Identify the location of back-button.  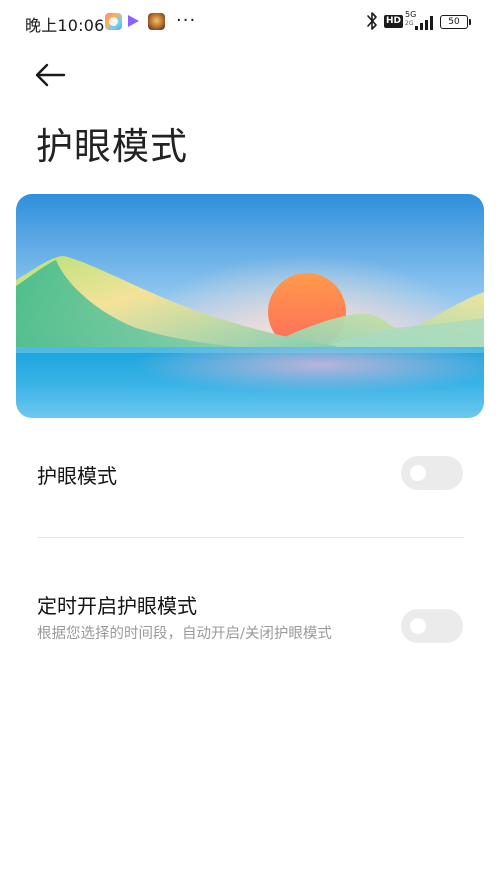
(50, 76).